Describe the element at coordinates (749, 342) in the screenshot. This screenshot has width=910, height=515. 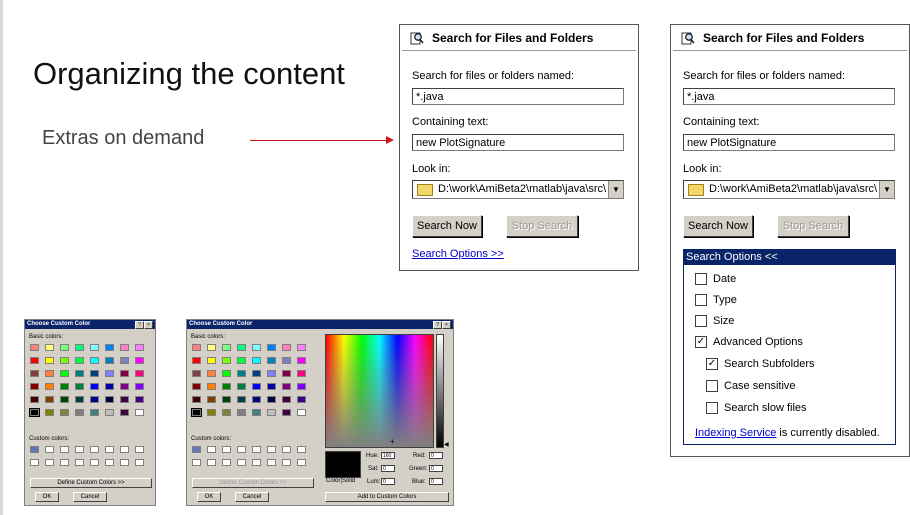
I see `option-advanced: ✓ Advanced Options` at that location.